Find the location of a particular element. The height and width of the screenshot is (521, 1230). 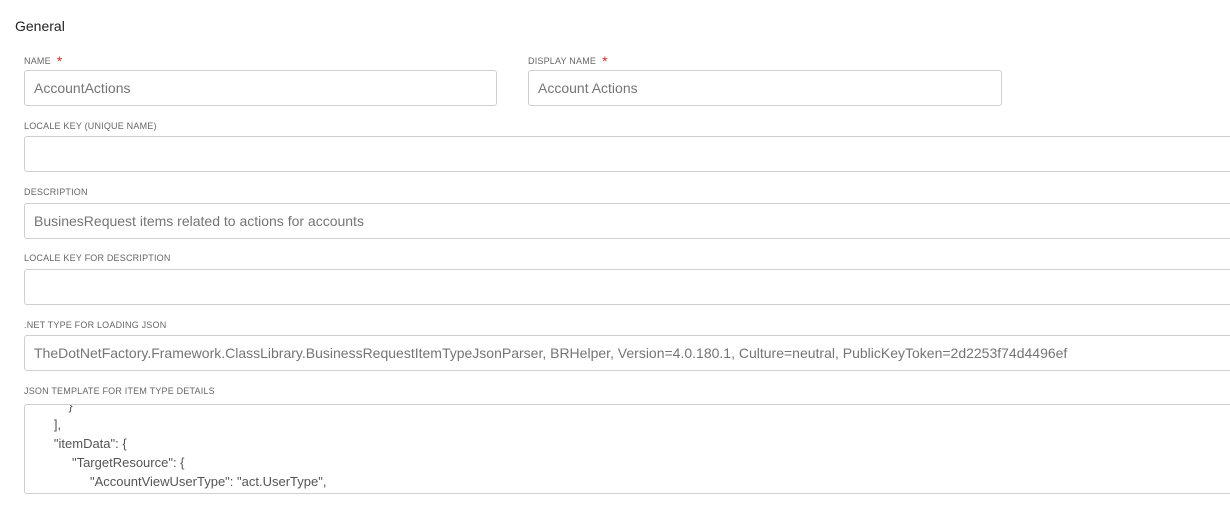

display-name-required-mark: * is located at coordinates (605, 61).